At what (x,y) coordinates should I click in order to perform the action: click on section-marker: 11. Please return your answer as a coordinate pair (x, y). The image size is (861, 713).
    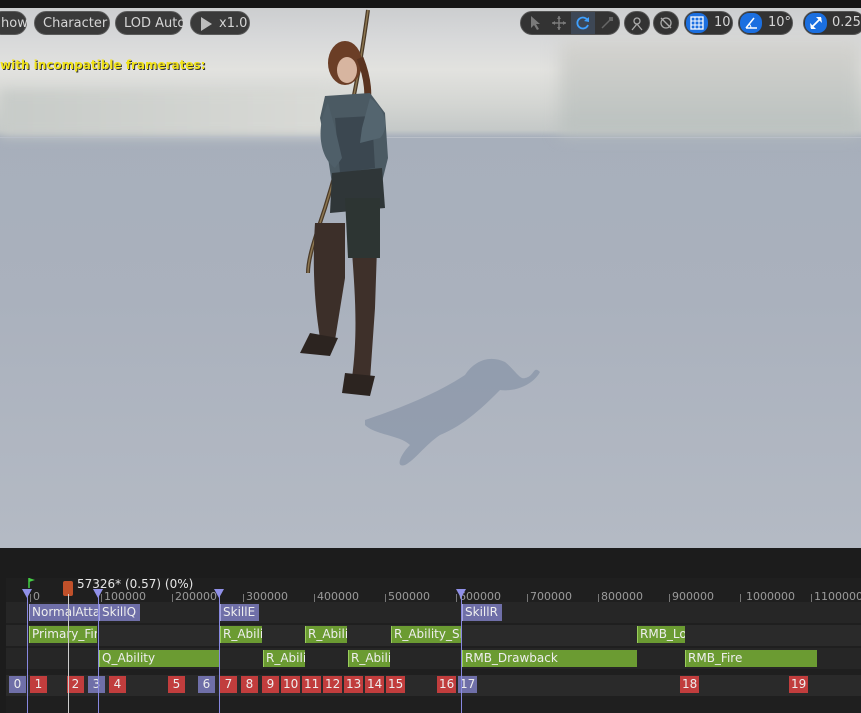
    Looking at the image, I should click on (312, 684).